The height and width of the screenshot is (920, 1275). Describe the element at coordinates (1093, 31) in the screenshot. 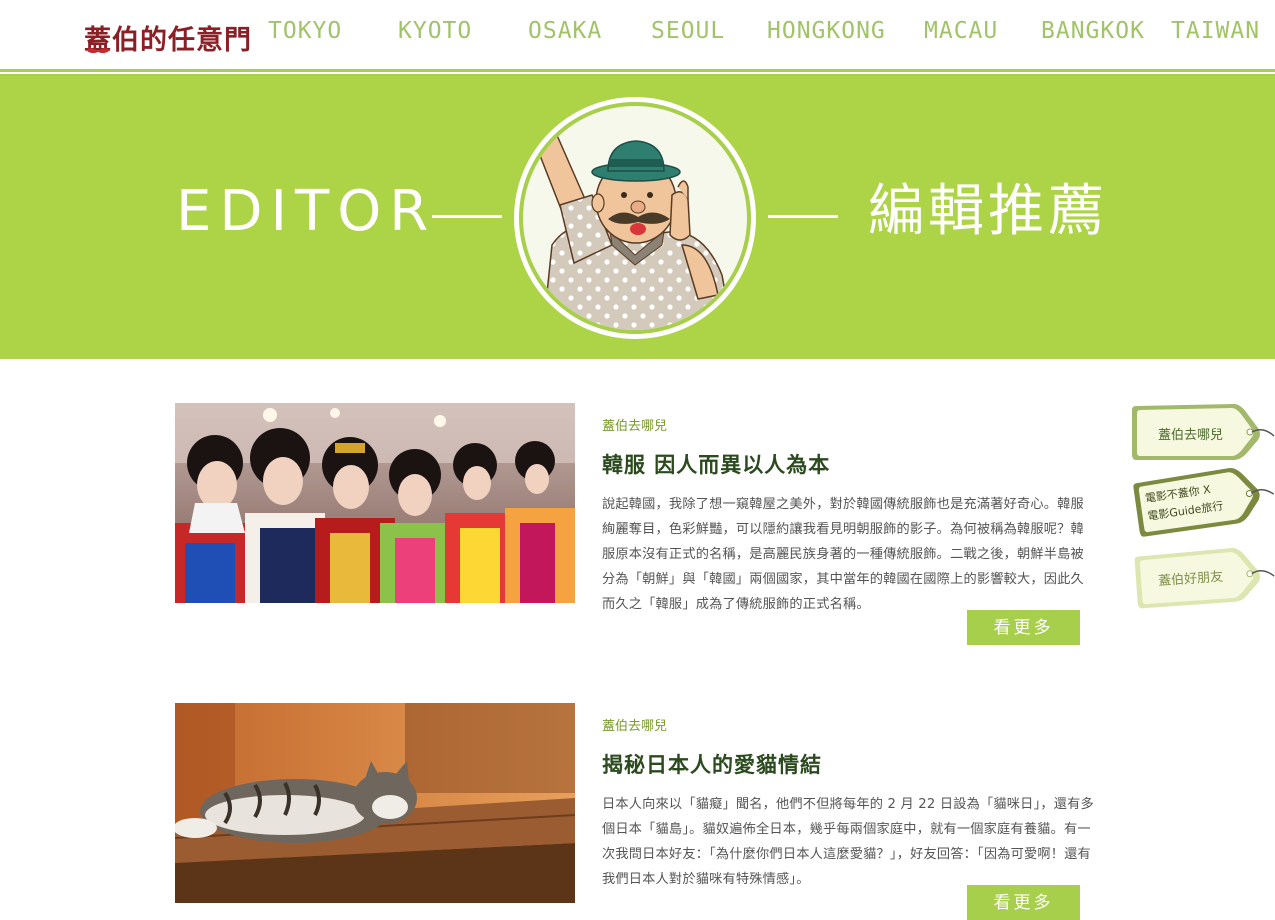

I see `nav-item-bangkok: BANGKOK` at that location.